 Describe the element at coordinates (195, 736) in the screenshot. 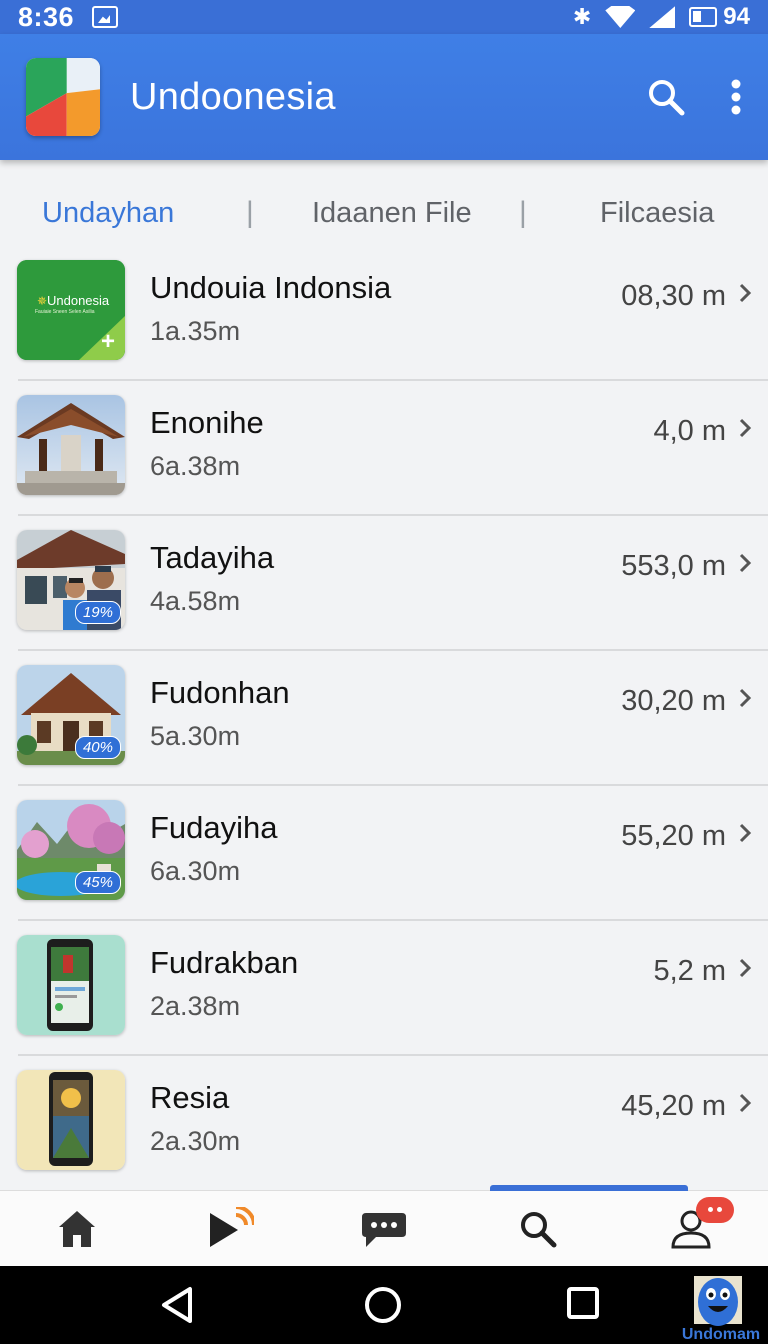

I see `item-subtitle: 5a.30m` at that location.